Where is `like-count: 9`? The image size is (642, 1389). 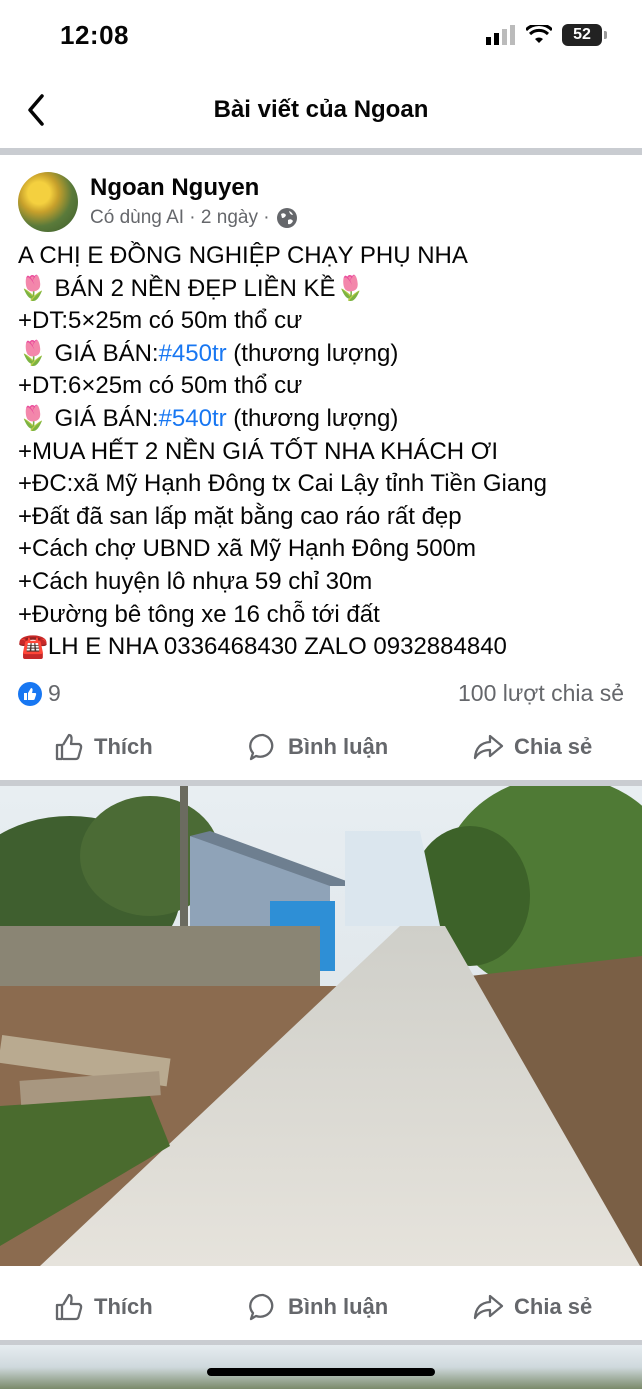 like-count: 9 is located at coordinates (54, 693).